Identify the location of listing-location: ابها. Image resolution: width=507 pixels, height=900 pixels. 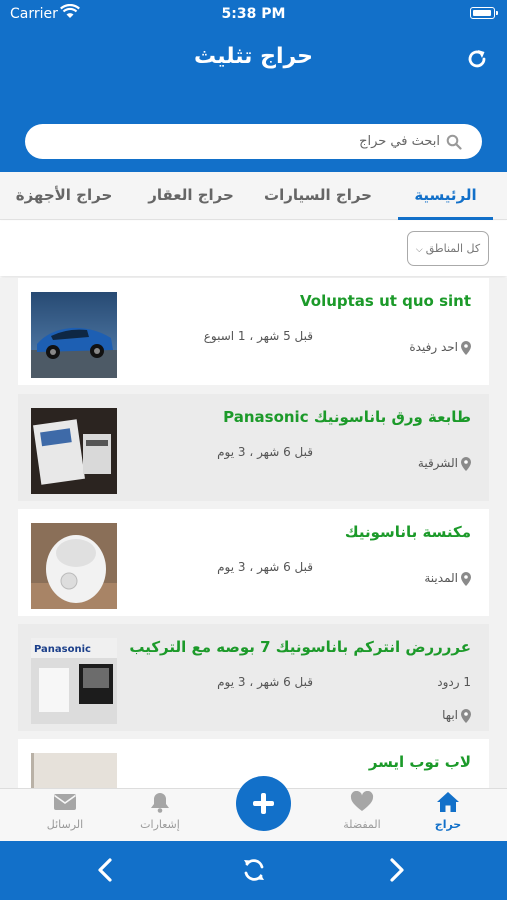
(456, 715).